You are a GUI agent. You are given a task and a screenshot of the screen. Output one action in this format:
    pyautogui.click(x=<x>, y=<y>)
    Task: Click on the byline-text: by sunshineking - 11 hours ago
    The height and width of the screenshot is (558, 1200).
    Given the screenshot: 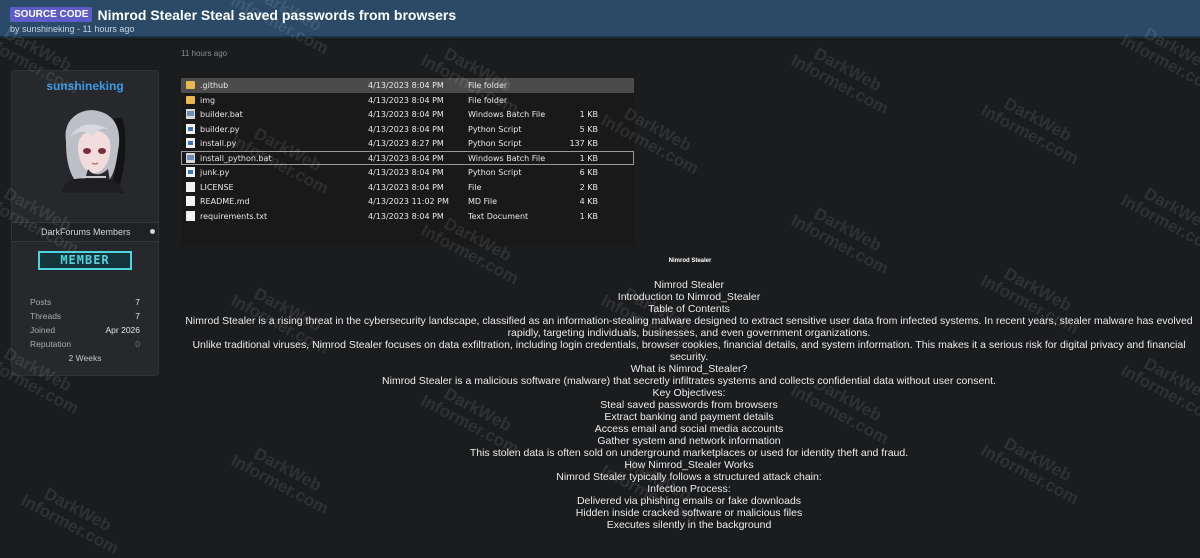 What is the action you would take?
    pyautogui.click(x=72, y=29)
    